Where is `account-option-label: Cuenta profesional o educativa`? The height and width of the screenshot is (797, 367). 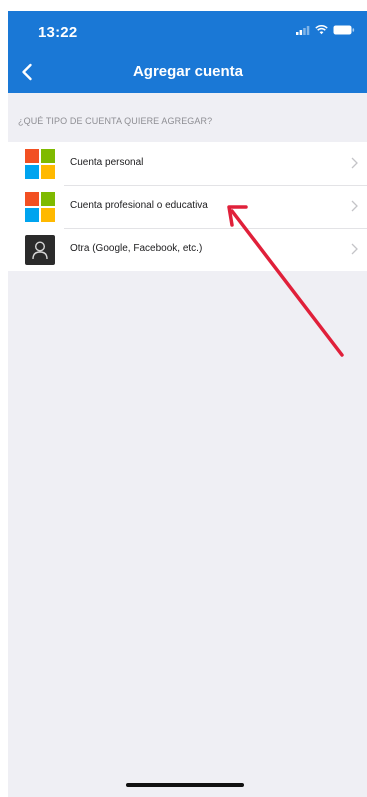 account-option-label: Cuenta profesional o educativa is located at coordinates (139, 205).